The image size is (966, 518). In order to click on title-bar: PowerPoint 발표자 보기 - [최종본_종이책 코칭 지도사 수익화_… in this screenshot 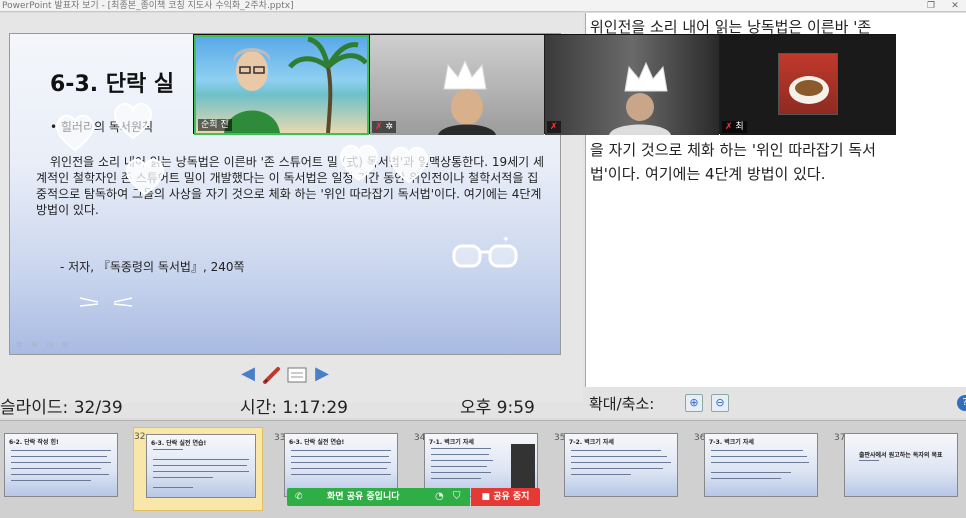, I will do `click(483, 6)`.